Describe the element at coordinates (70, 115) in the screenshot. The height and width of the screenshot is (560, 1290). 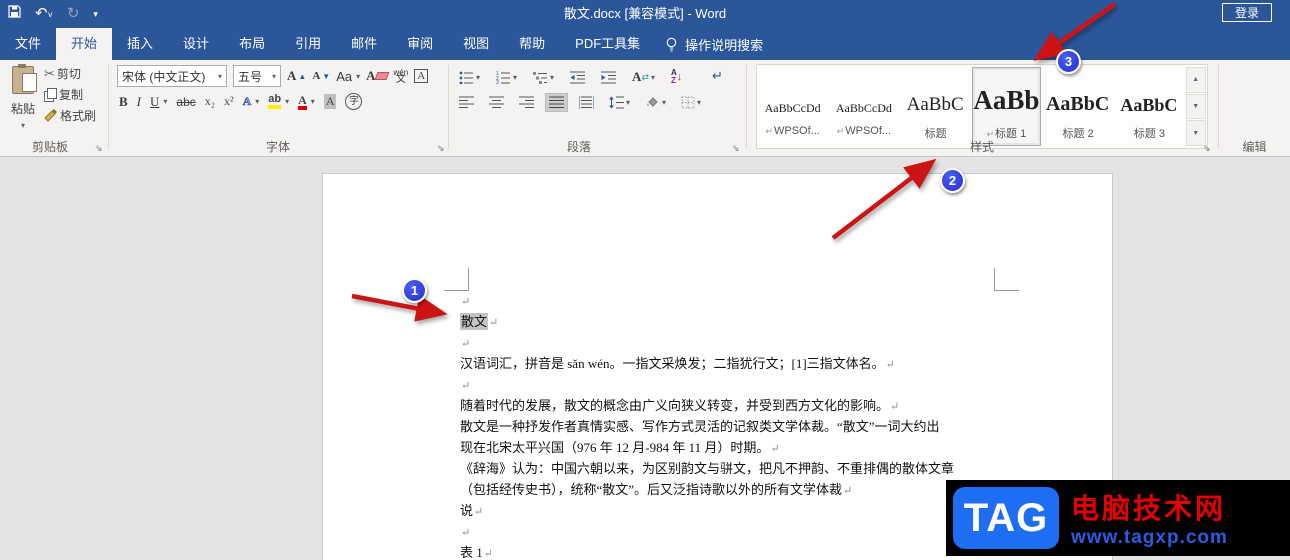
I see `format-painter-button: 格式刷` at that location.